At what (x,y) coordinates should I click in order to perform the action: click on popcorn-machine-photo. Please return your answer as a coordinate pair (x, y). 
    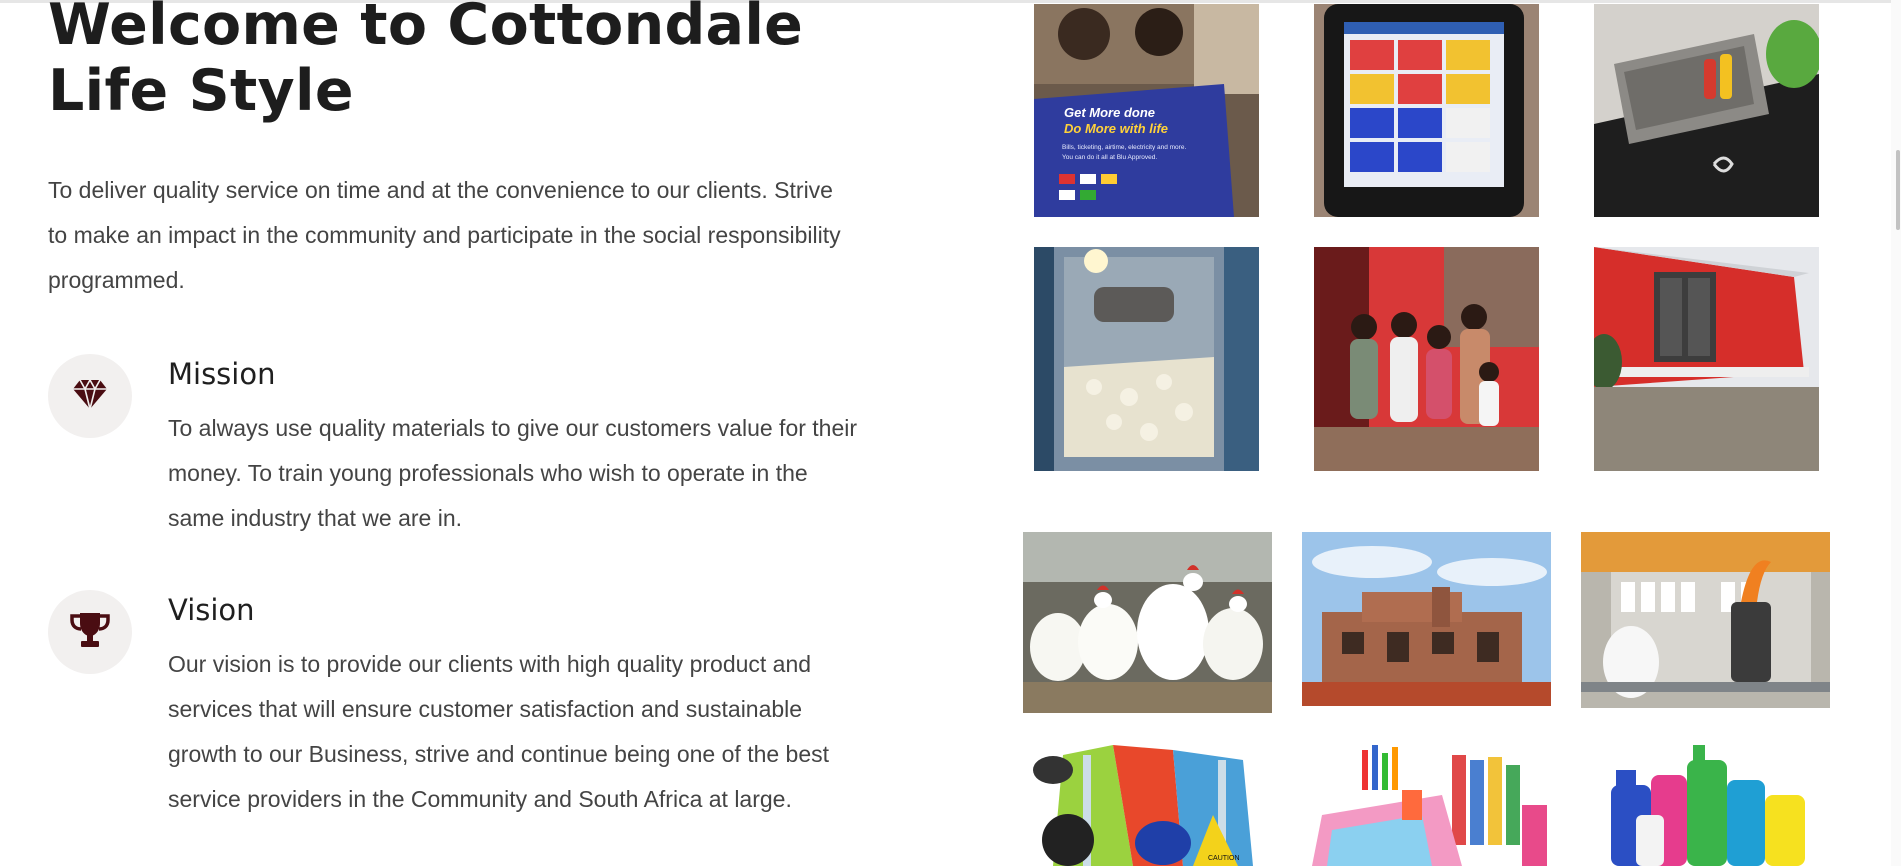
    Looking at the image, I should click on (1146, 359).